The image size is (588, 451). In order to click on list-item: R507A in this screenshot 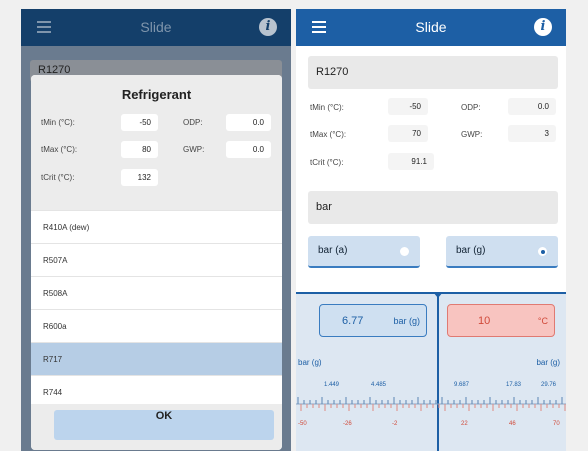, I will do `click(156, 259)`.